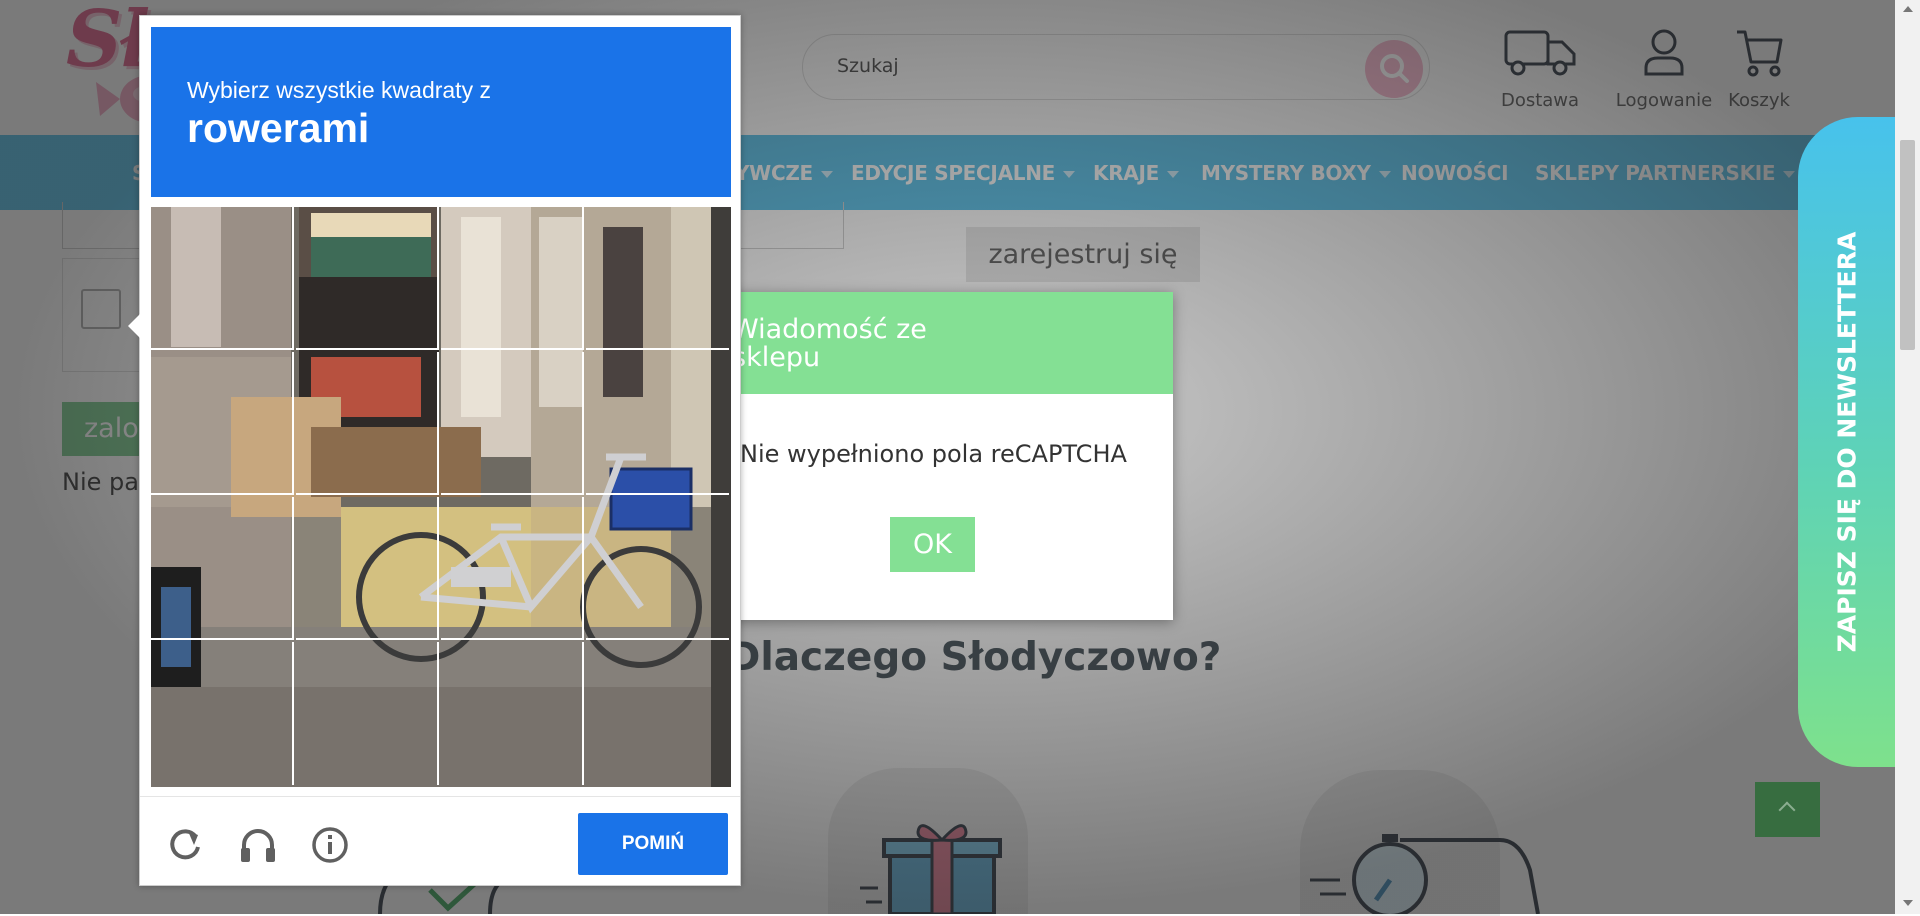 Image resolution: width=1920 pixels, height=916 pixels. I want to click on nav-item-kraje: KRAJE, so click(1136, 173).